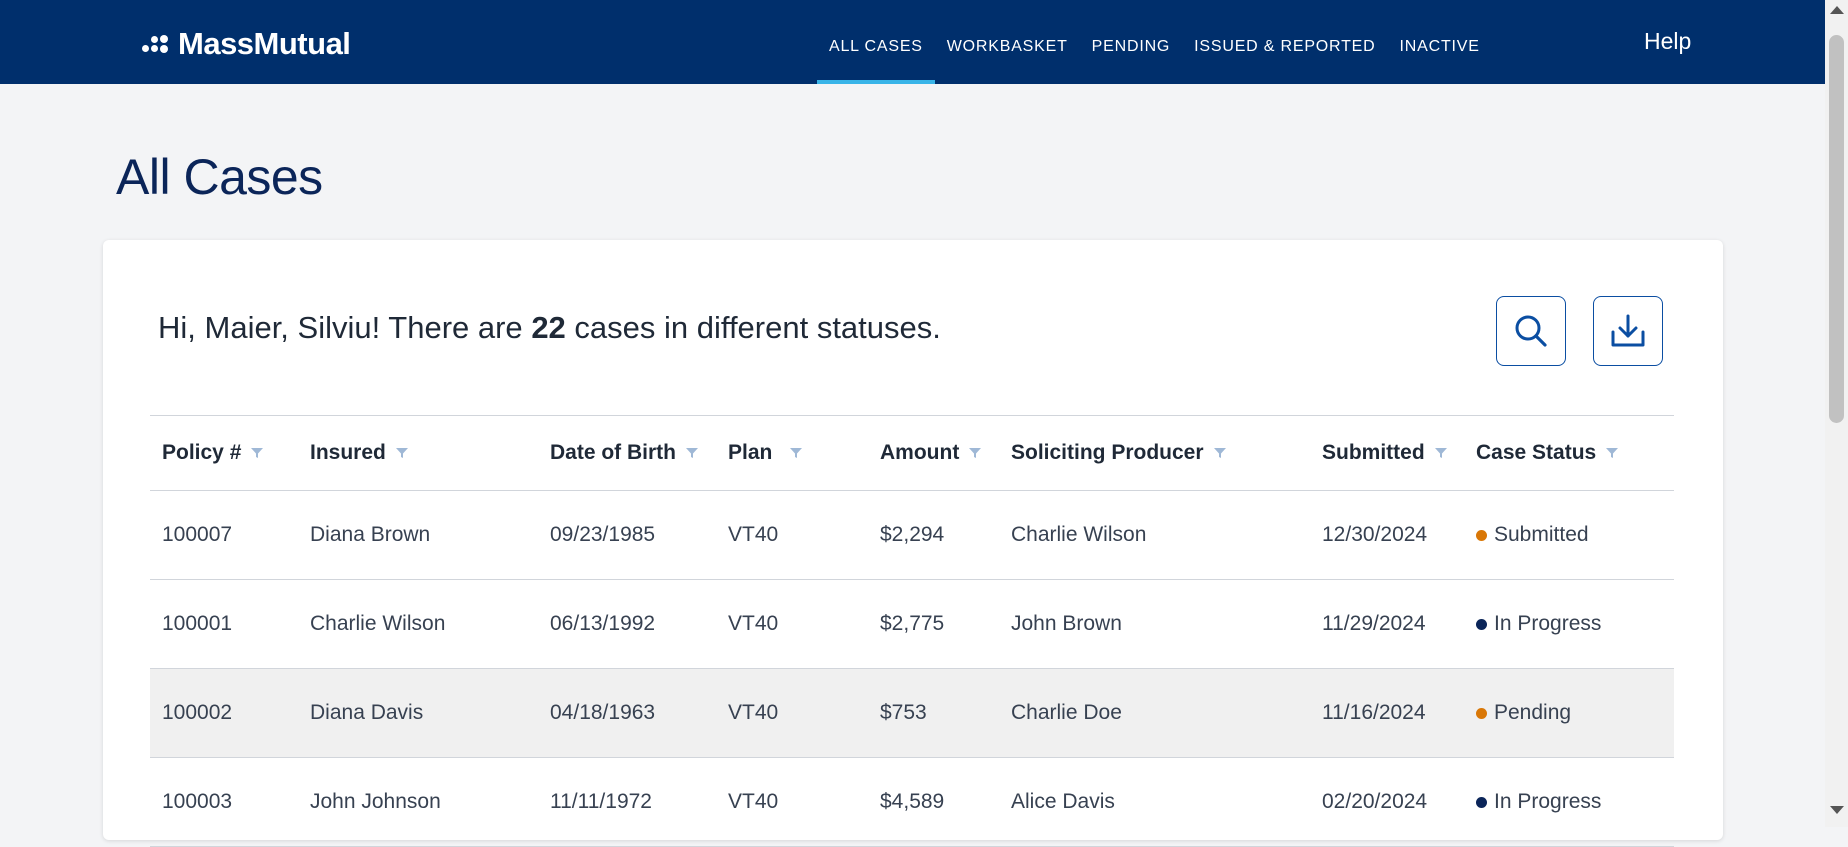  Describe the element at coordinates (1066, 623) in the screenshot. I see `cell-soliciting-producer: John Brown` at that location.